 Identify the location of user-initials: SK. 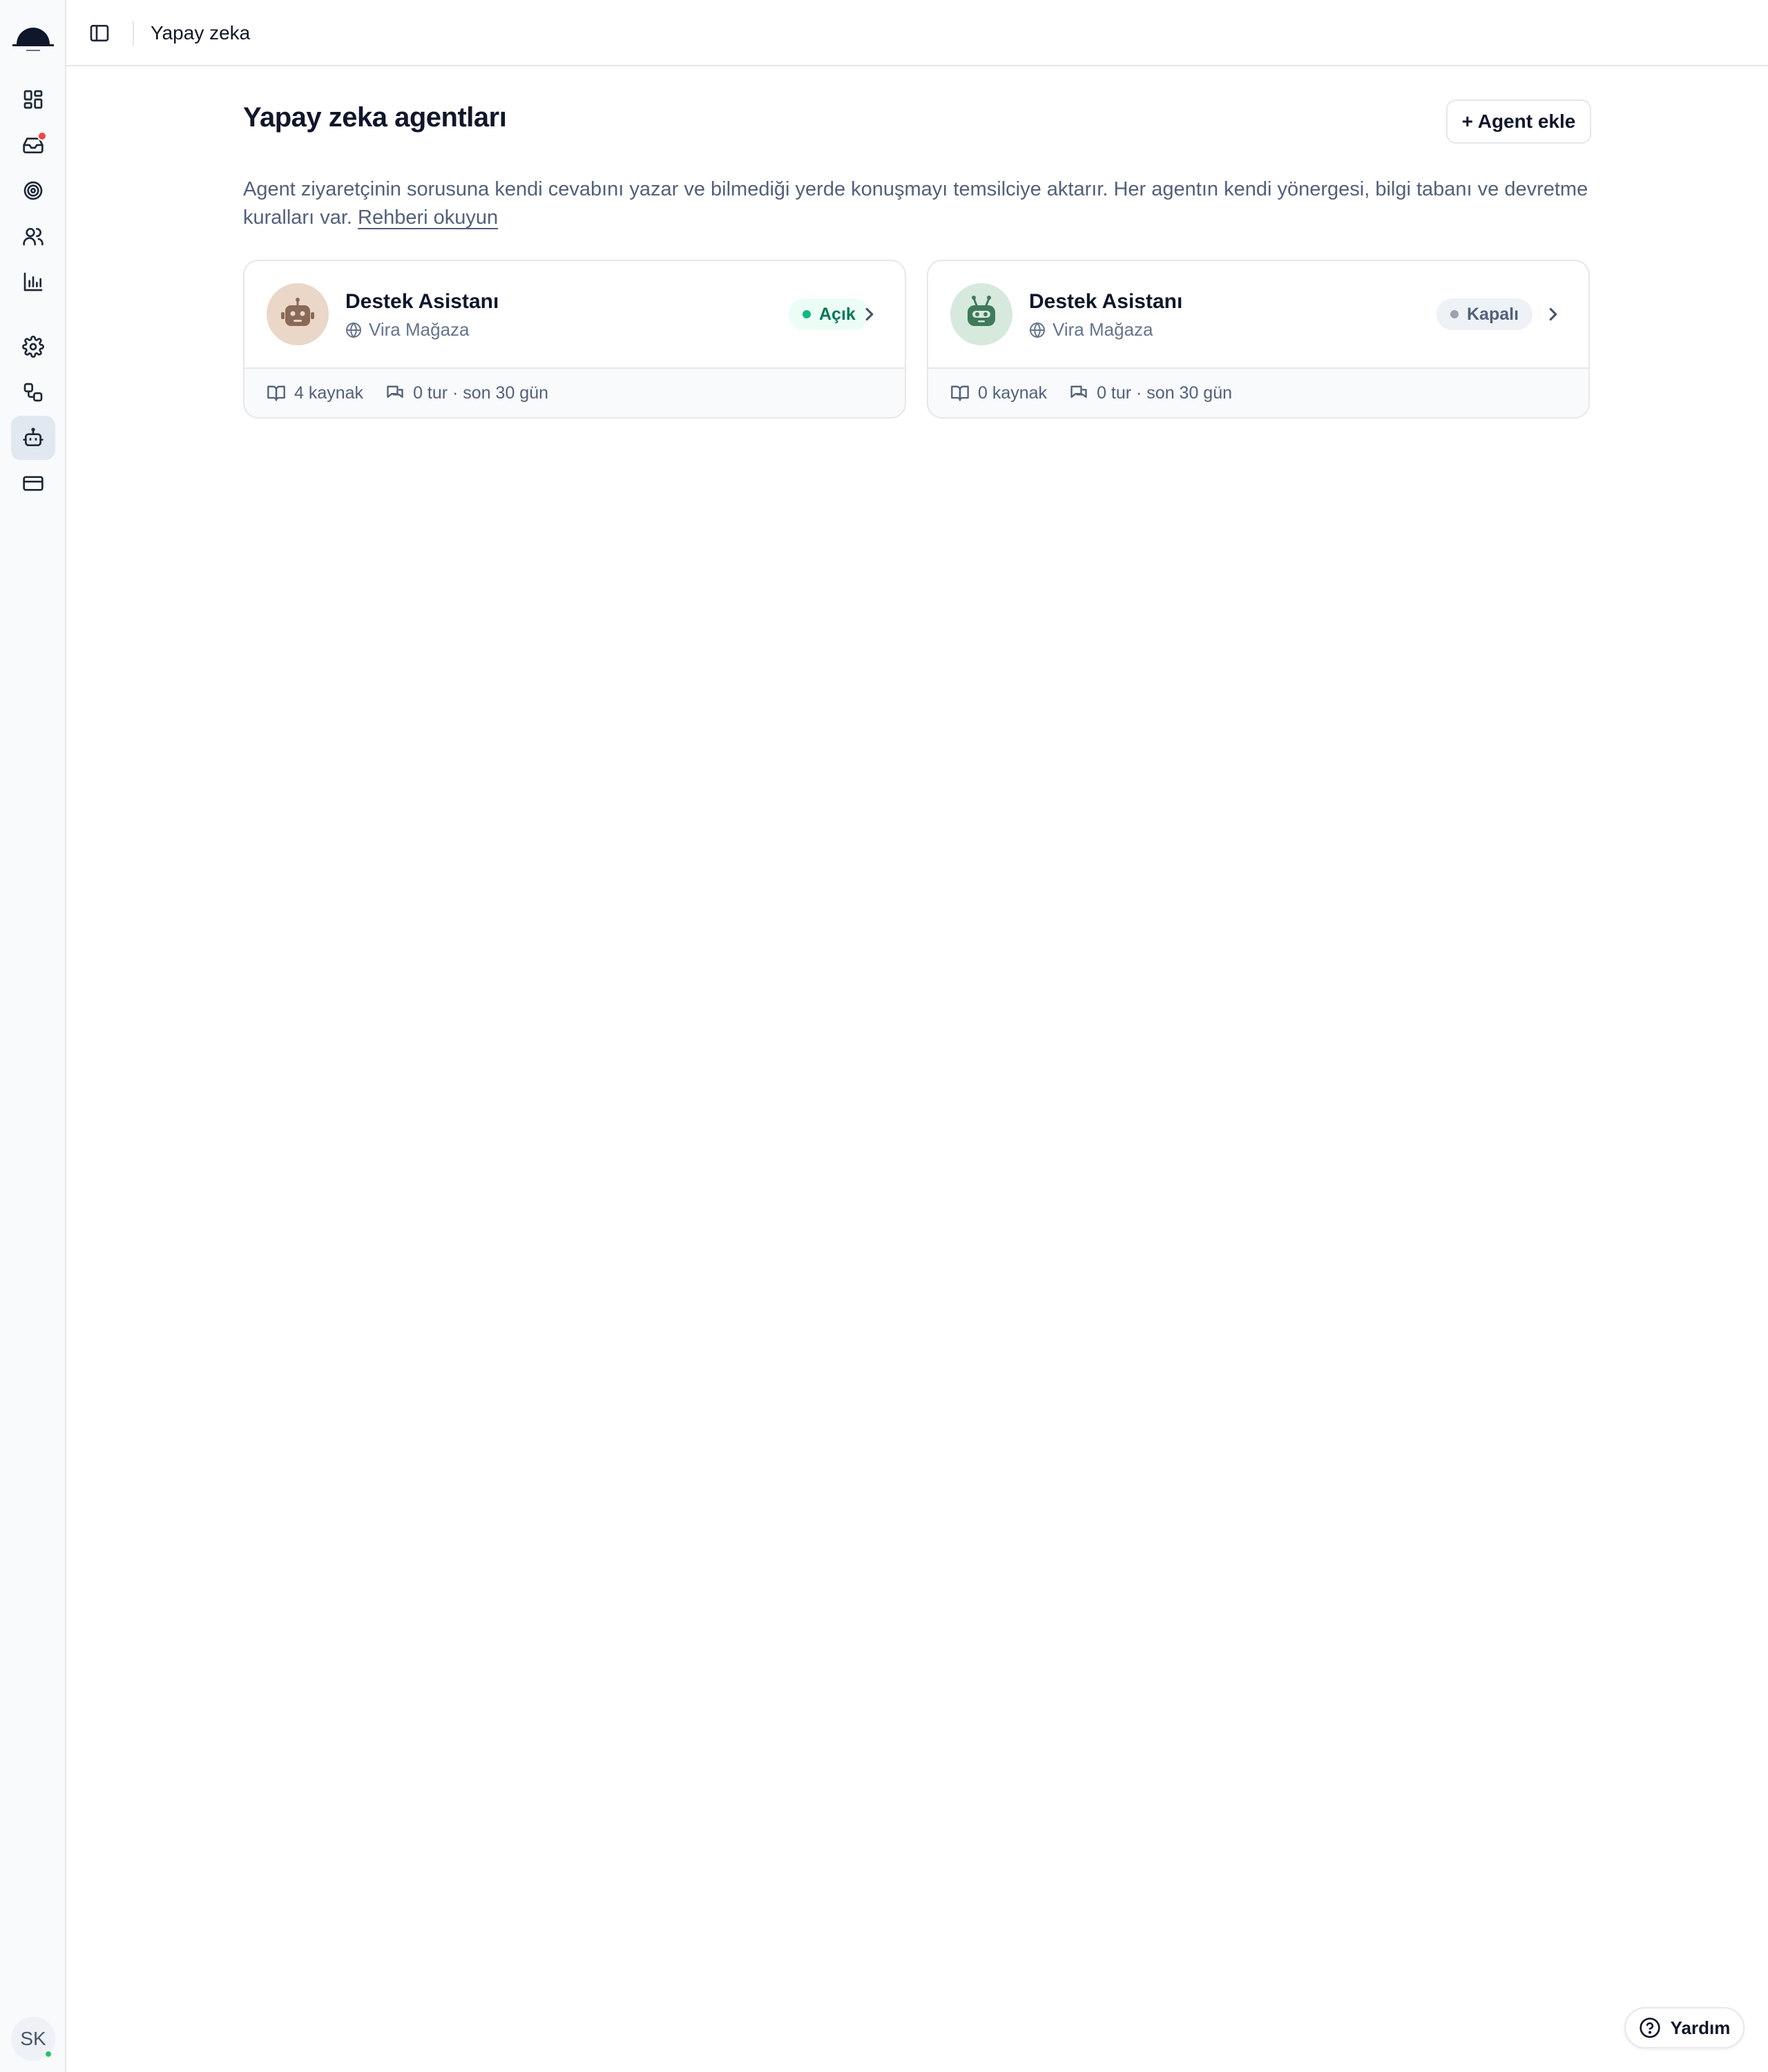
(33, 2038).